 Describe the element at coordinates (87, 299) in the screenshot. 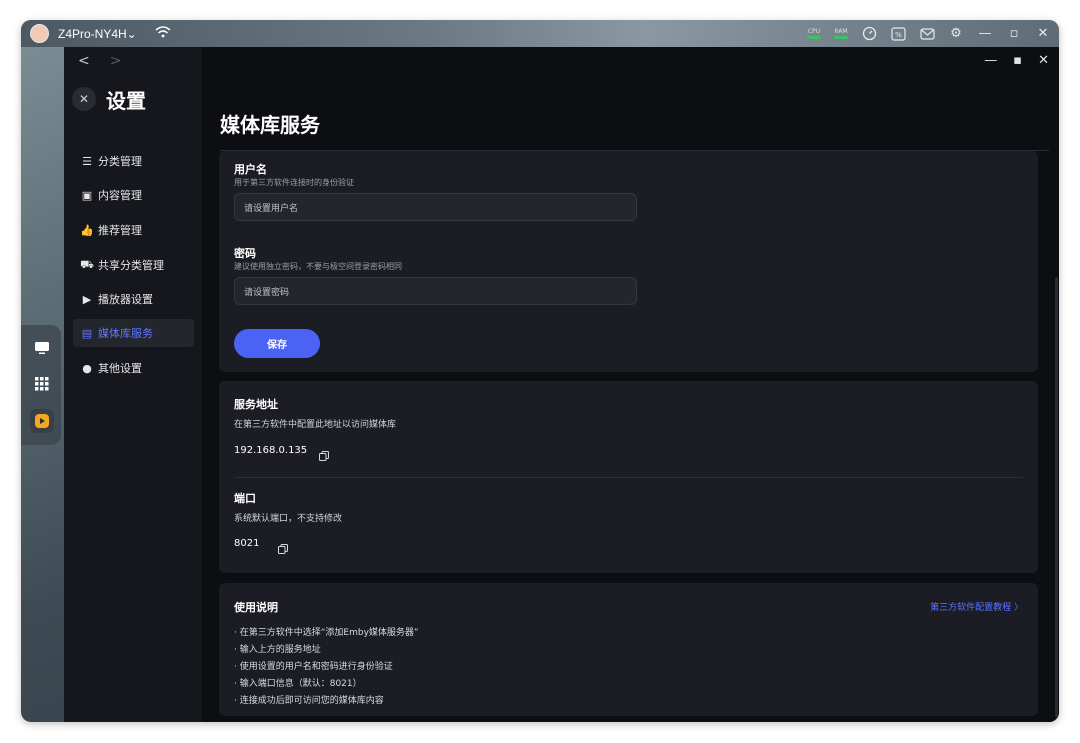

I see `play-icon: ▶` at that location.